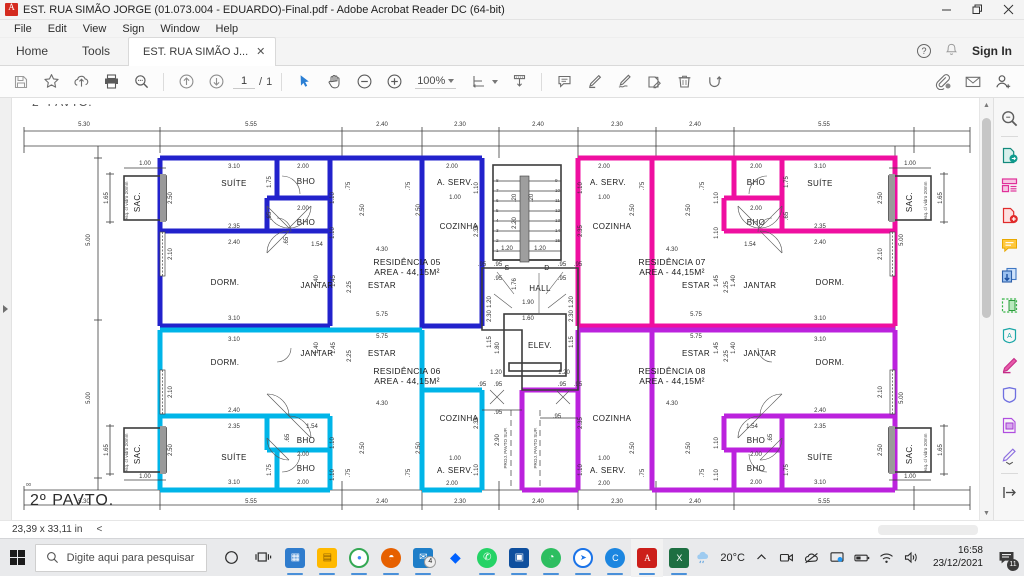  What do you see at coordinates (295, 558) in the screenshot?
I see `microsoft-store-icon: ▦` at bounding box center [295, 558].